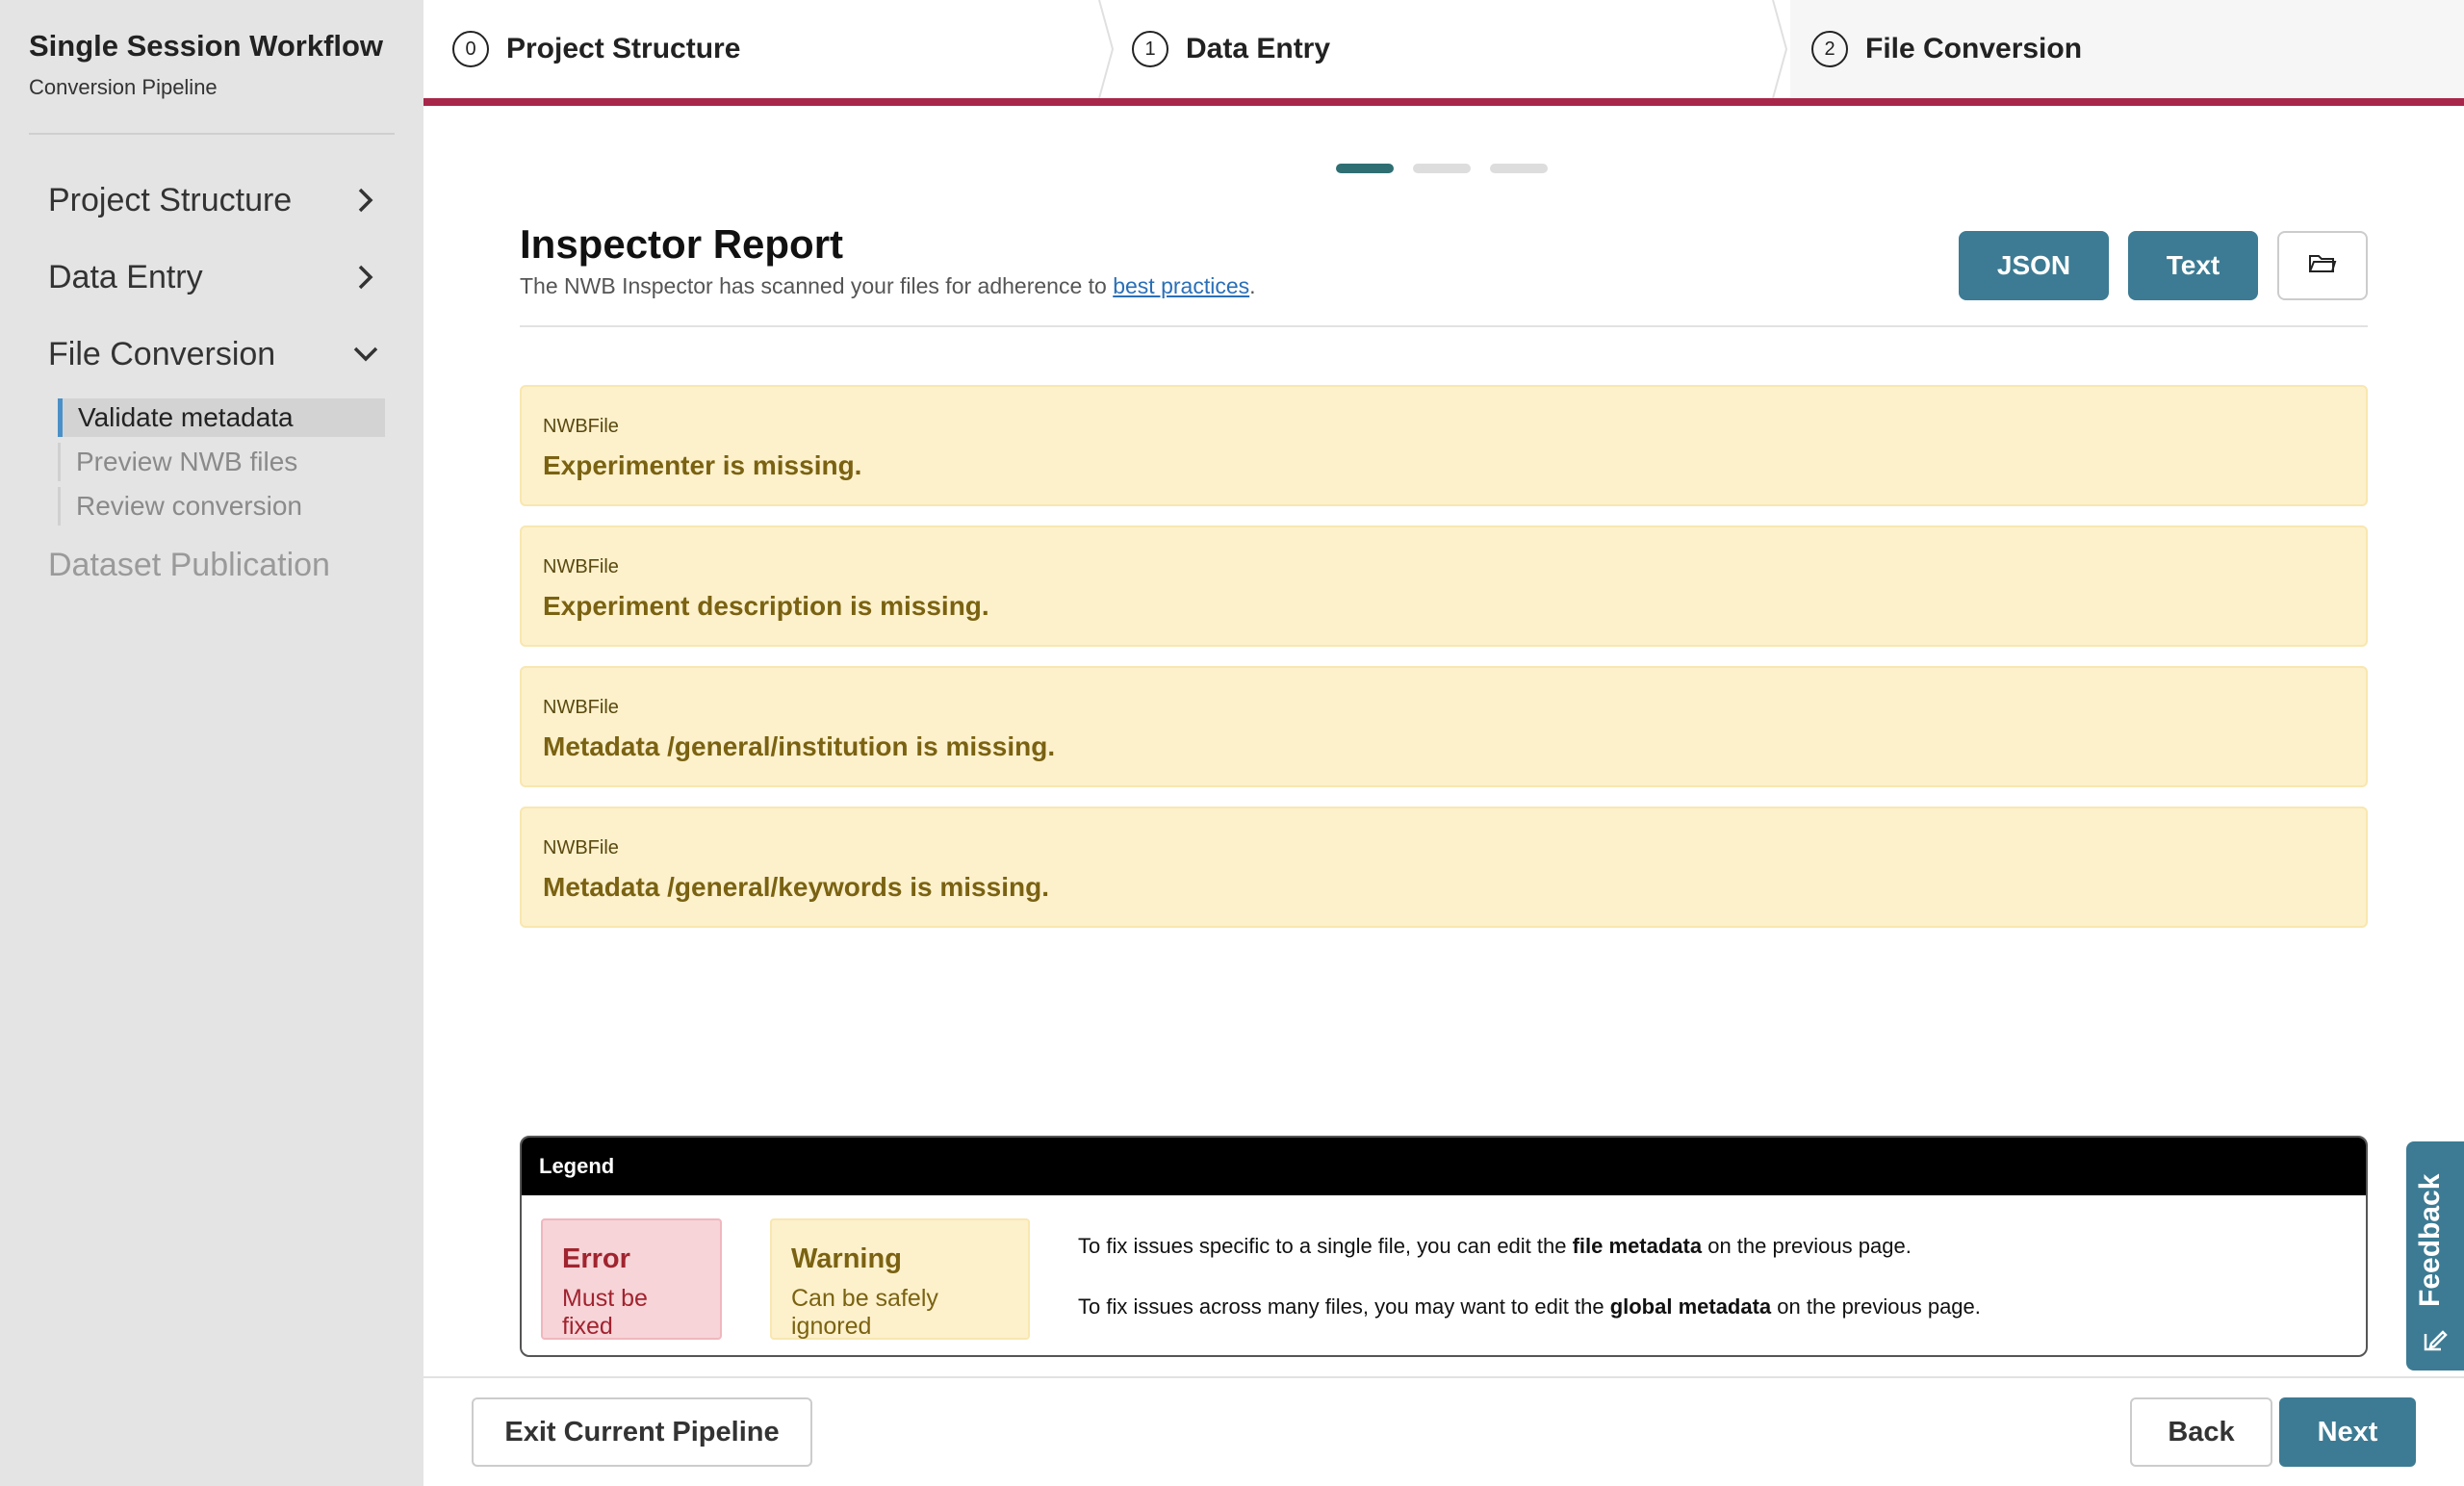 This screenshot has width=2464, height=1486. I want to click on sidebar-subtitle: Conversion Pipeline, so click(123, 87).